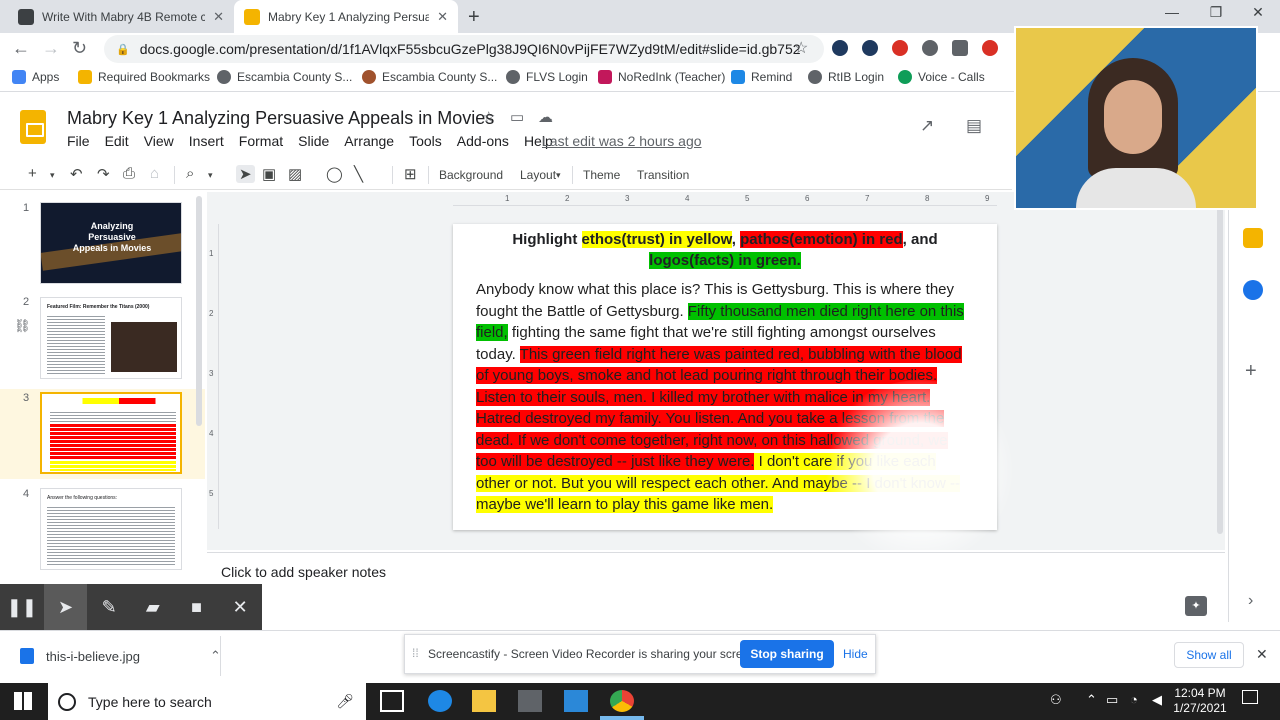 Image resolution: width=1280 pixels, height=720 pixels. Describe the element at coordinates (930, 48) in the screenshot. I see `power-icon` at that location.